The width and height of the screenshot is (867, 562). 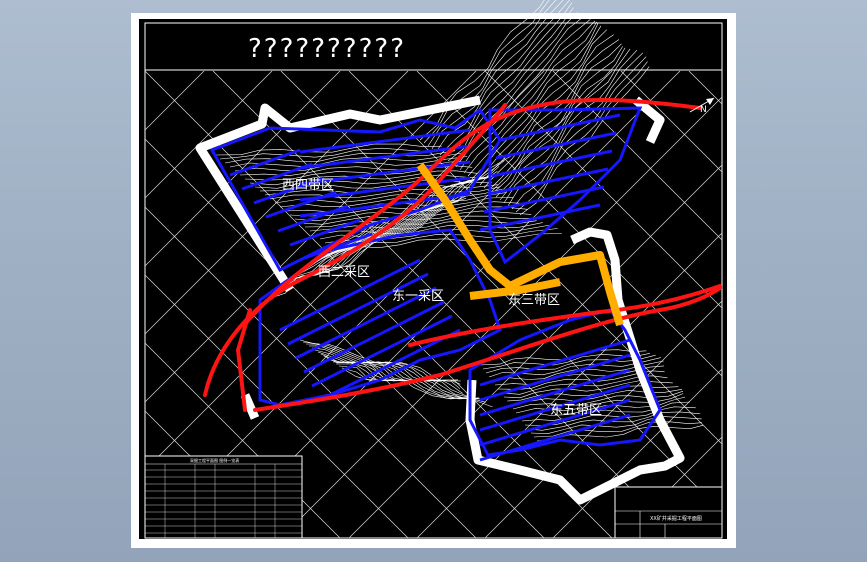 What do you see at coordinates (327, 49) in the screenshot?
I see `drawing-title: ??????????` at bounding box center [327, 49].